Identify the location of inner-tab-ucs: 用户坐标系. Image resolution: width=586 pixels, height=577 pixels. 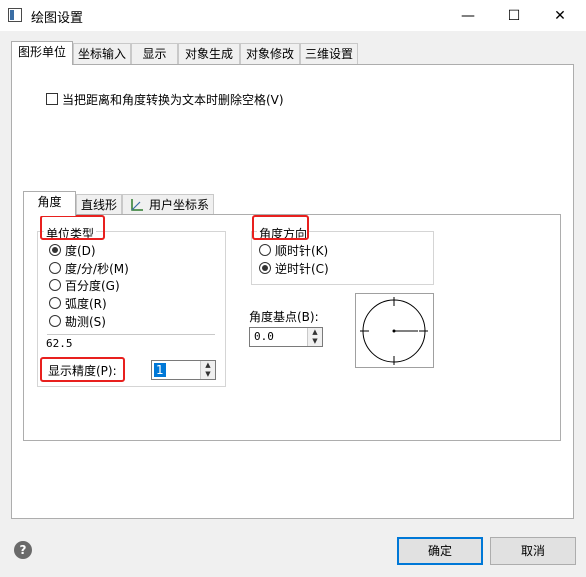
(168, 204).